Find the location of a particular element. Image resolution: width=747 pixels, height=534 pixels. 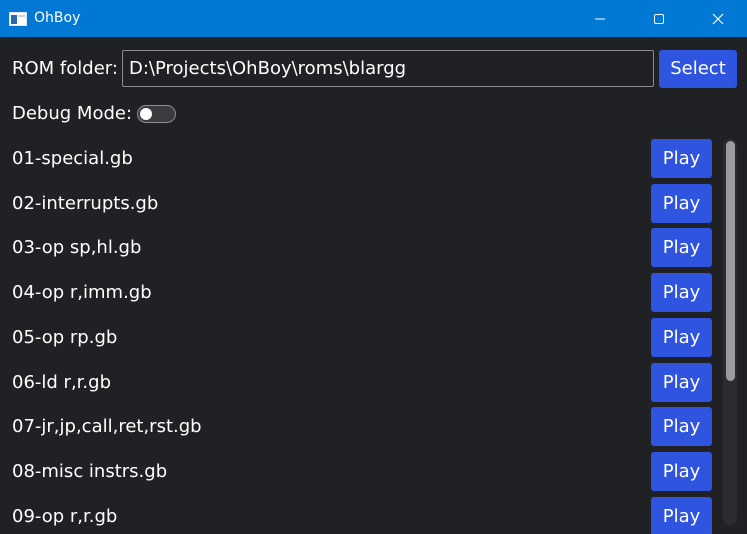

close-button is located at coordinates (718, 18).